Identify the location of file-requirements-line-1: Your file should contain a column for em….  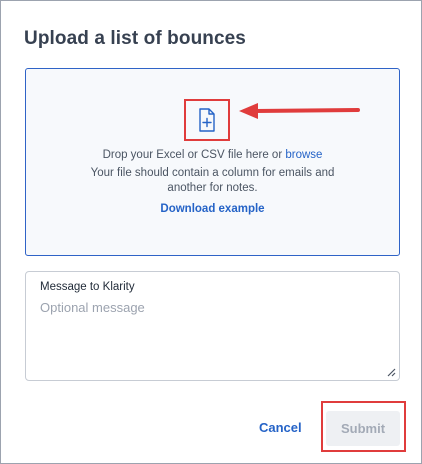
(212, 173).